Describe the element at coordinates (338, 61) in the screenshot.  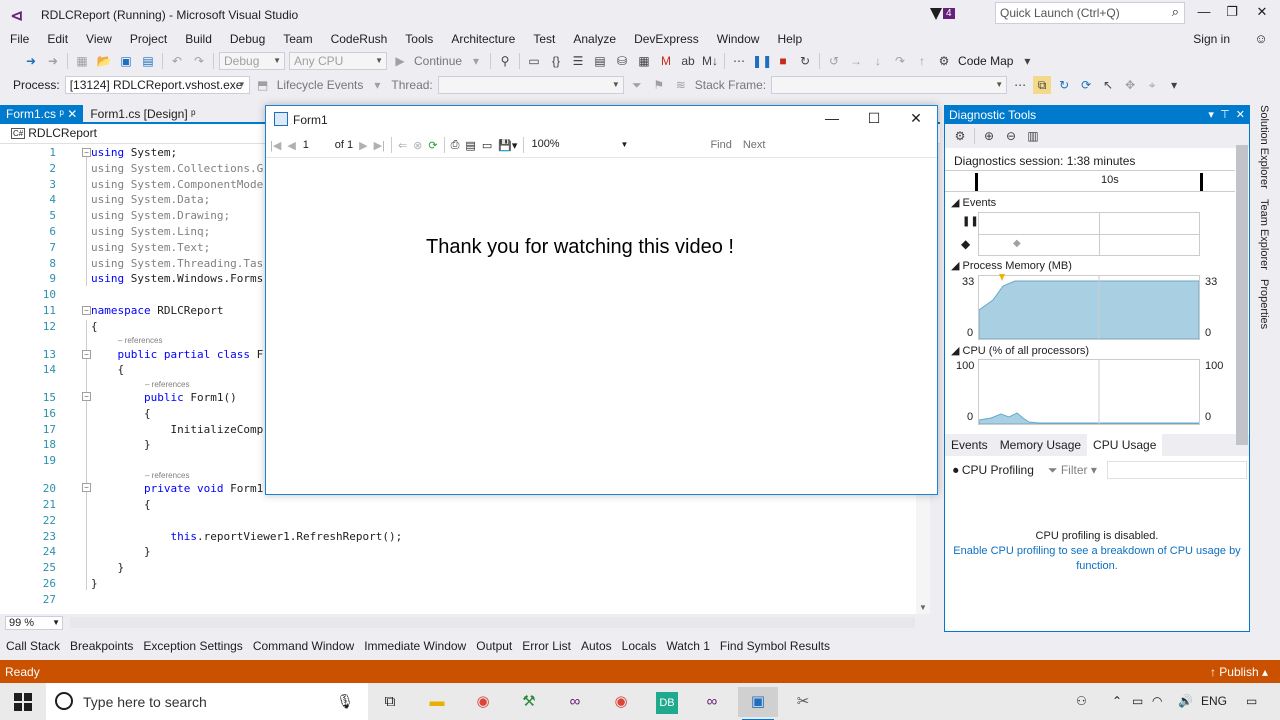
I see `platform-select: Any CPU ▼` at that location.